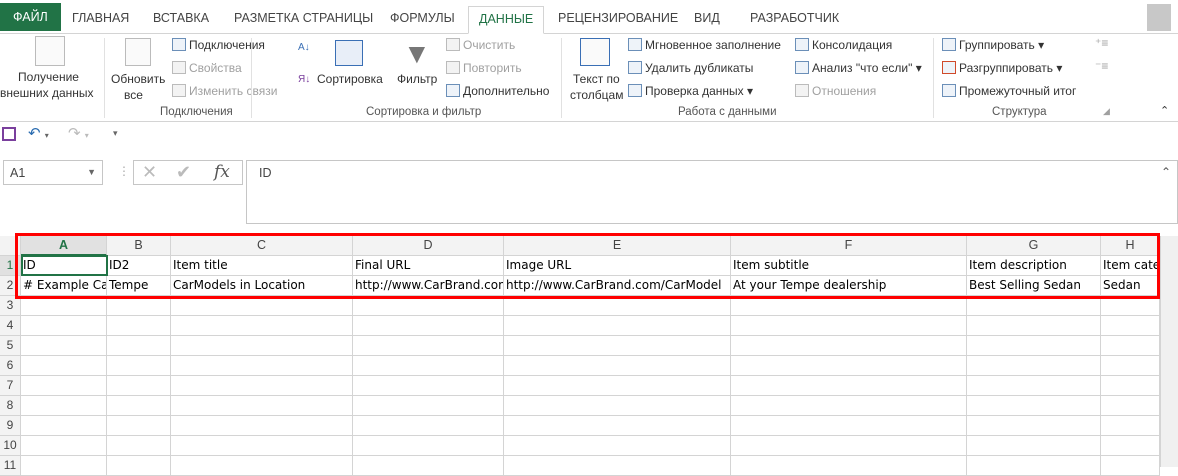  What do you see at coordinates (704, 45) in the screenshot?
I see `flash-fill-button: Мгновенное заполнение` at bounding box center [704, 45].